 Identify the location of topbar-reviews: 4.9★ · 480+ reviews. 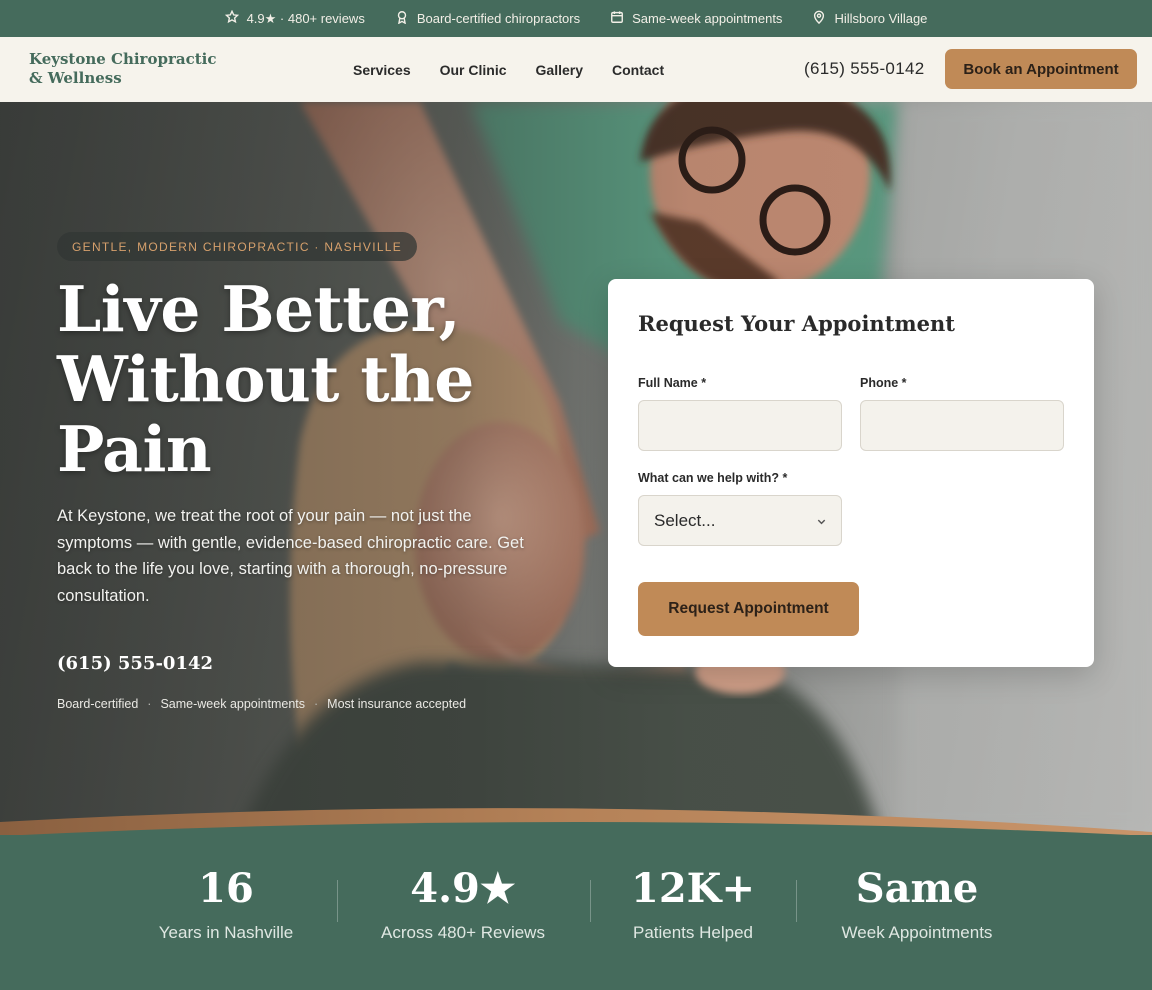
(294, 18).